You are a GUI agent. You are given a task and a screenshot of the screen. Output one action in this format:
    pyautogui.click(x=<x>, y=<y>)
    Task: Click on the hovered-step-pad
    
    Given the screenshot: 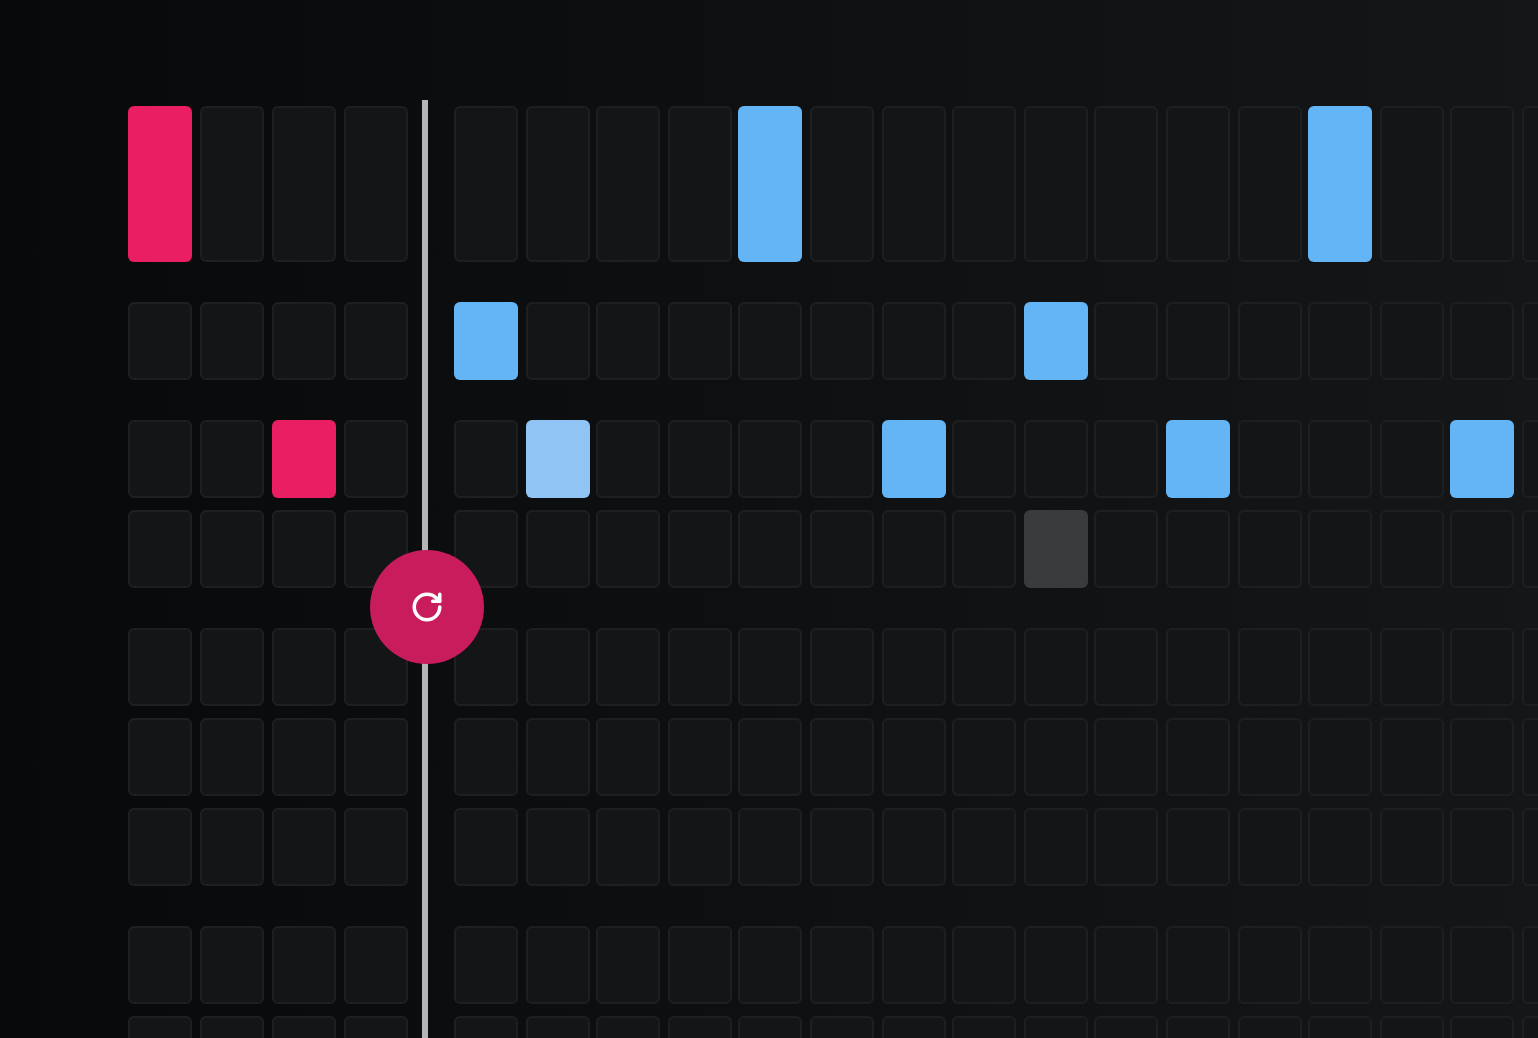 What is the action you would take?
    pyautogui.click(x=1055, y=549)
    